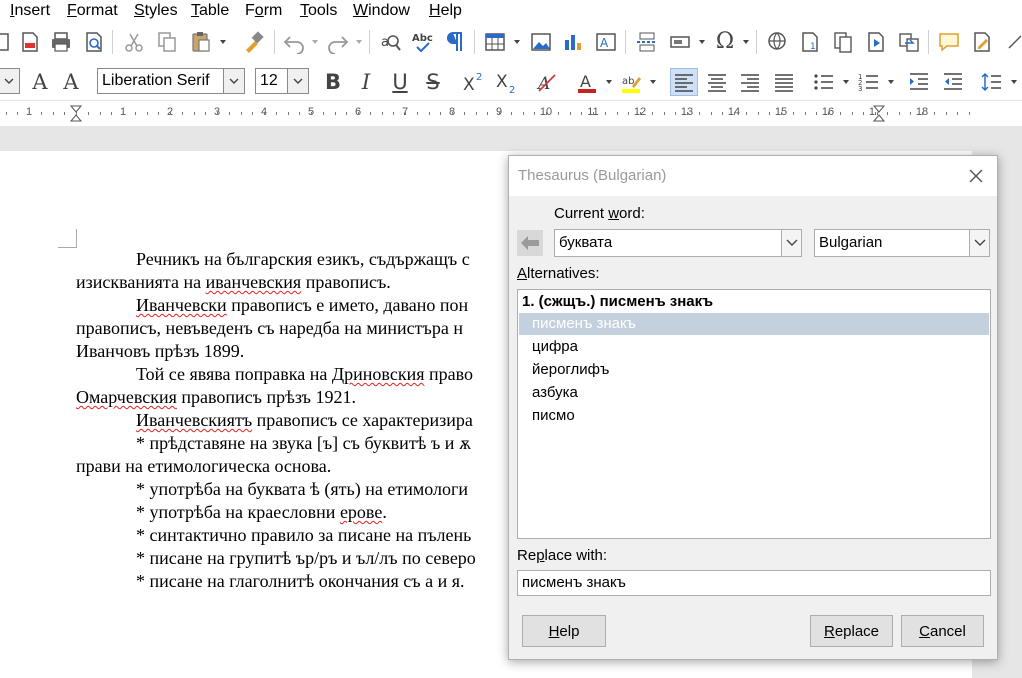  Describe the element at coordinates (684, 82) in the screenshot. I see `align-left-icon` at that location.